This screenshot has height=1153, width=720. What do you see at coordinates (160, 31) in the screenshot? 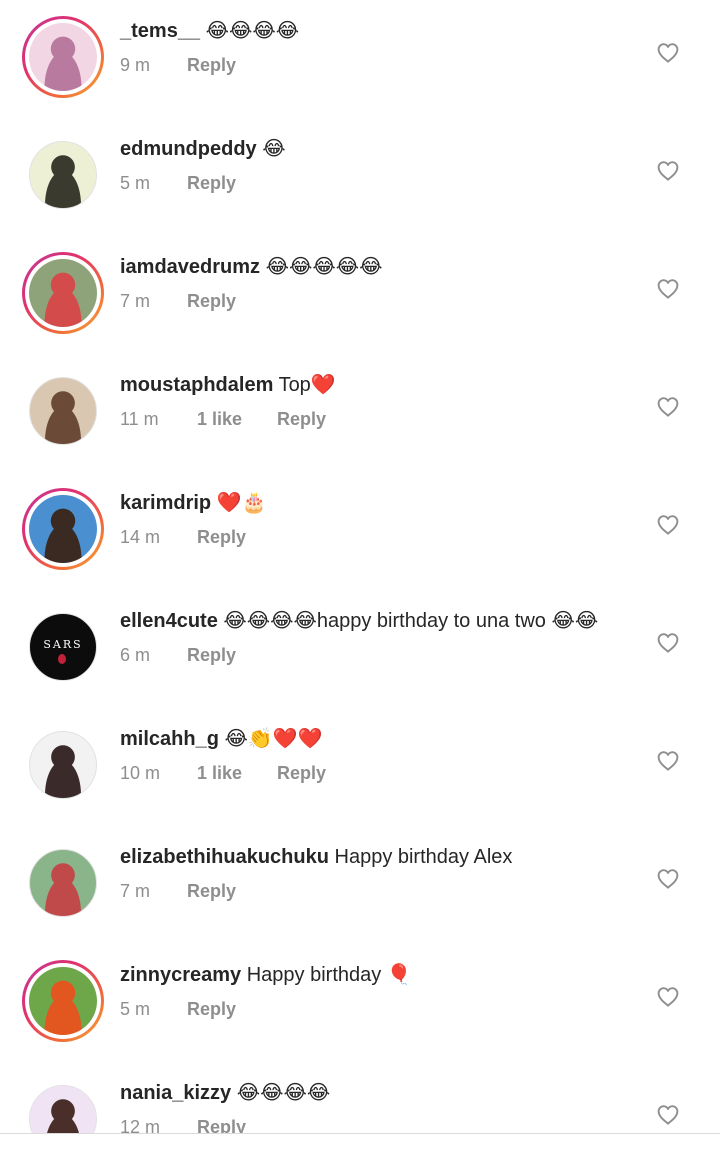
I see `comment-username: _tems__` at bounding box center [160, 31].